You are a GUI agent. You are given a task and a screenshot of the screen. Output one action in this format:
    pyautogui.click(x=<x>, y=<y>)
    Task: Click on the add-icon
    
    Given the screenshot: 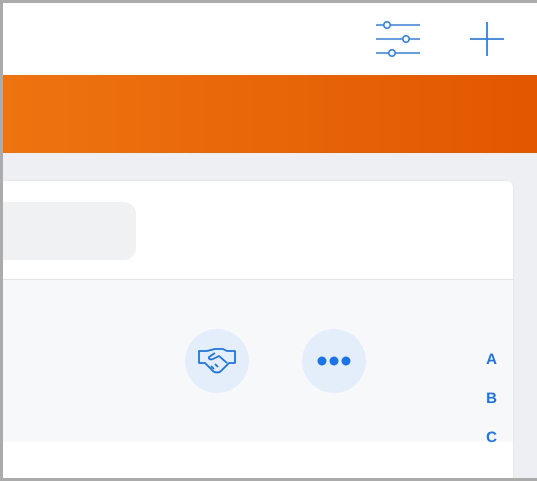 What is the action you would take?
    pyautogui.click(x=487, y=39)
    